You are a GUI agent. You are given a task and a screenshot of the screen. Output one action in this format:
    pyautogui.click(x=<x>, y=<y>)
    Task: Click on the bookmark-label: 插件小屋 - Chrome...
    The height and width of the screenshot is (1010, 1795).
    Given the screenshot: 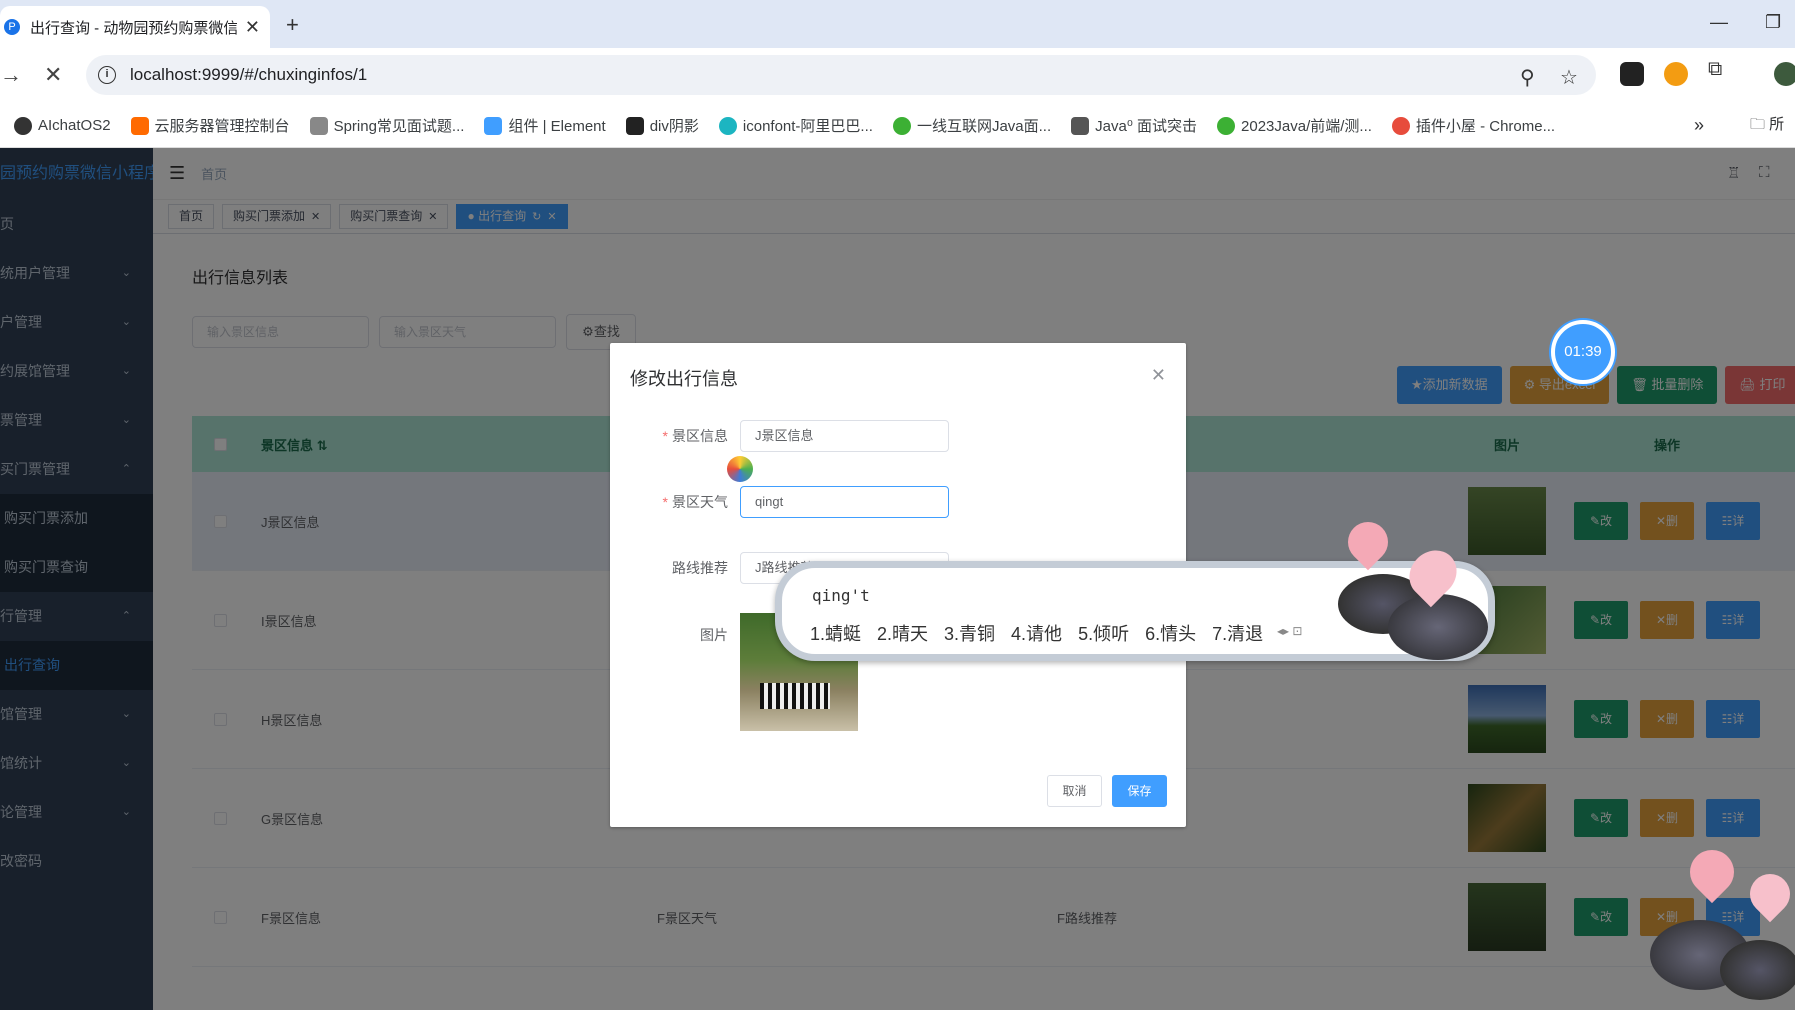 What is the action you would take?
    pyautogui.click(x=1485, y=126)
    